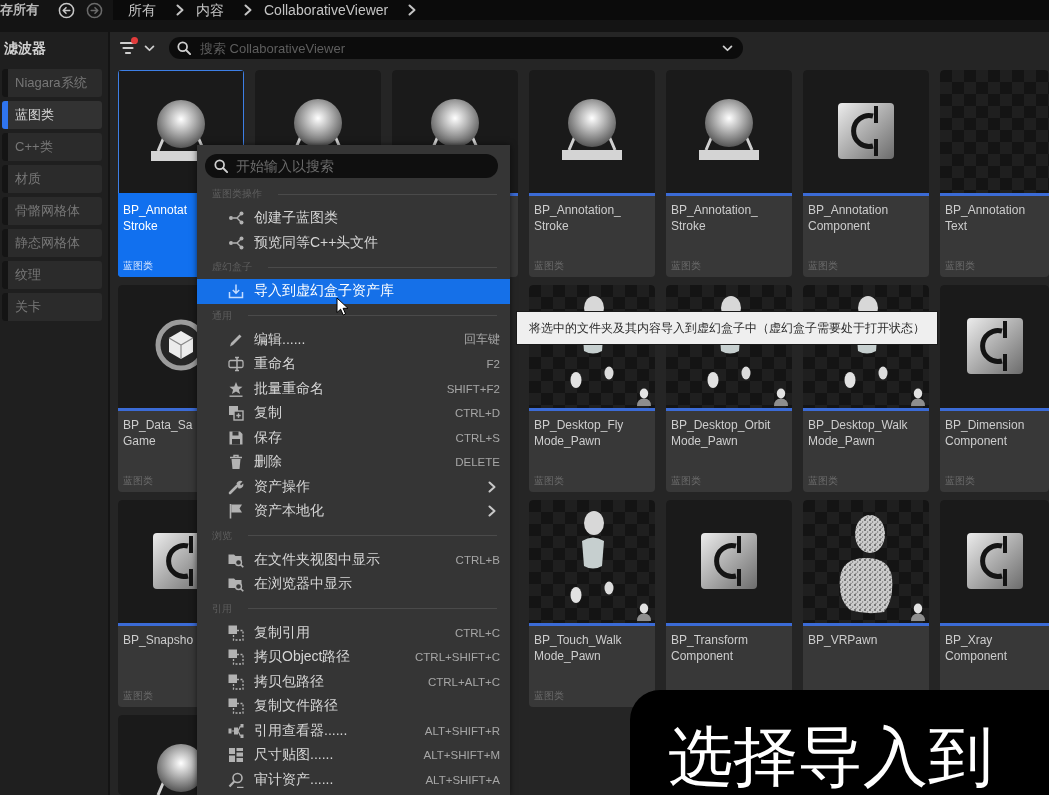  I want to click on menu-search-field: 开始输入以搜索, so click(351, 166).